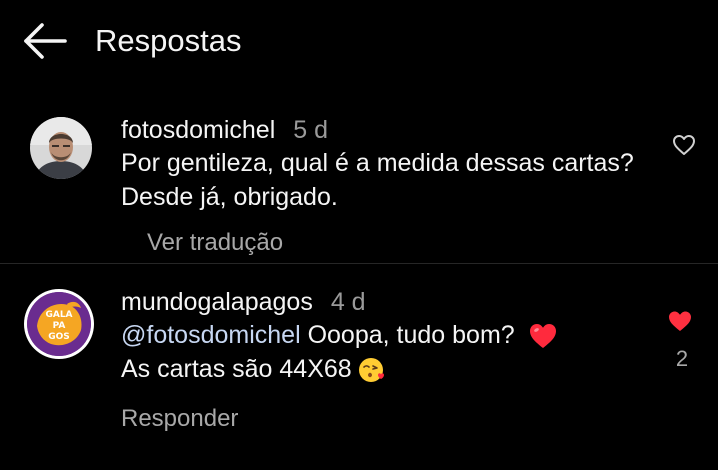 The image size is (718, 470). I want to click on like-count: 2, so click(682, 358).